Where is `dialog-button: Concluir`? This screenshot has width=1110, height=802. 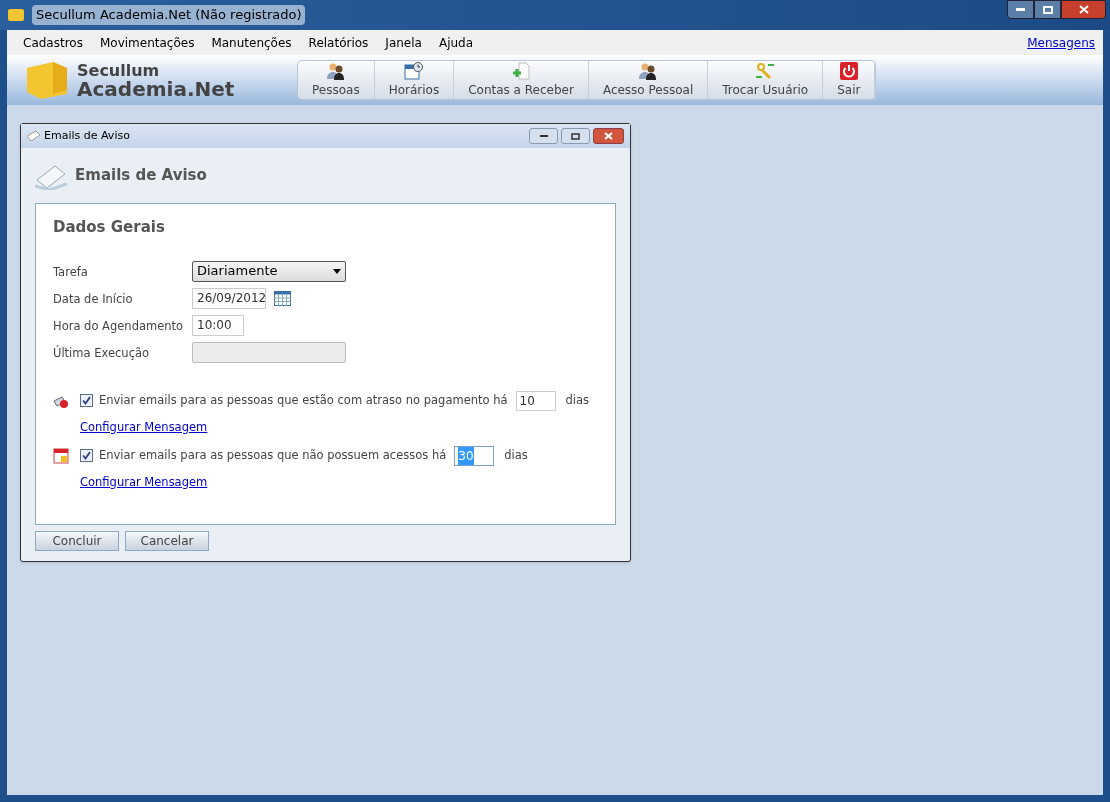
dialog-button: Concluir is located at coordinates (77, 541).